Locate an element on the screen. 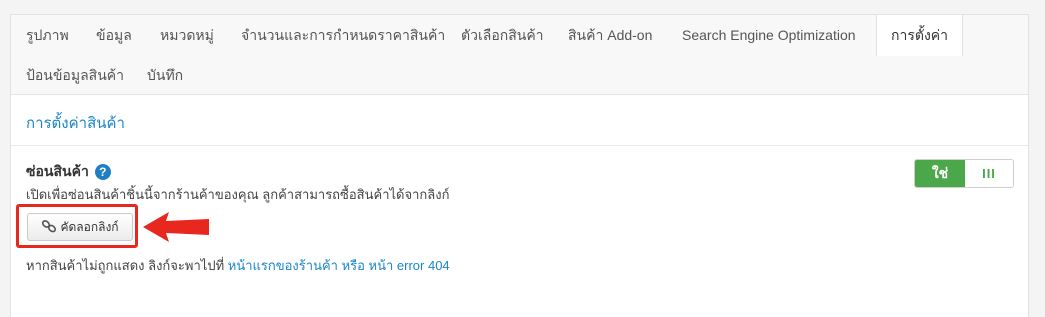 The image size is (1045, 317). toggle-on-option: ใช่ is located at coordinates (940, 173).